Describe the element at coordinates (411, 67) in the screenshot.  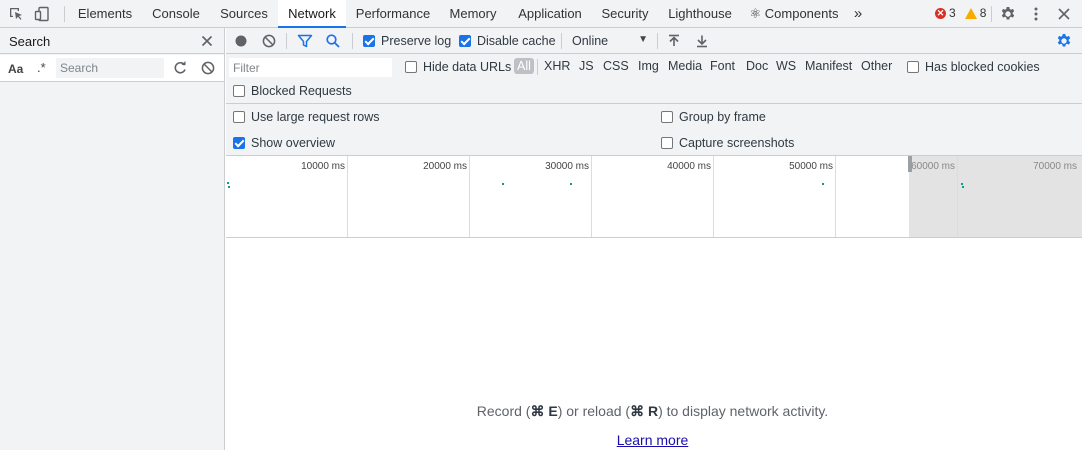
I see `hide-data-urls-box` at that location.